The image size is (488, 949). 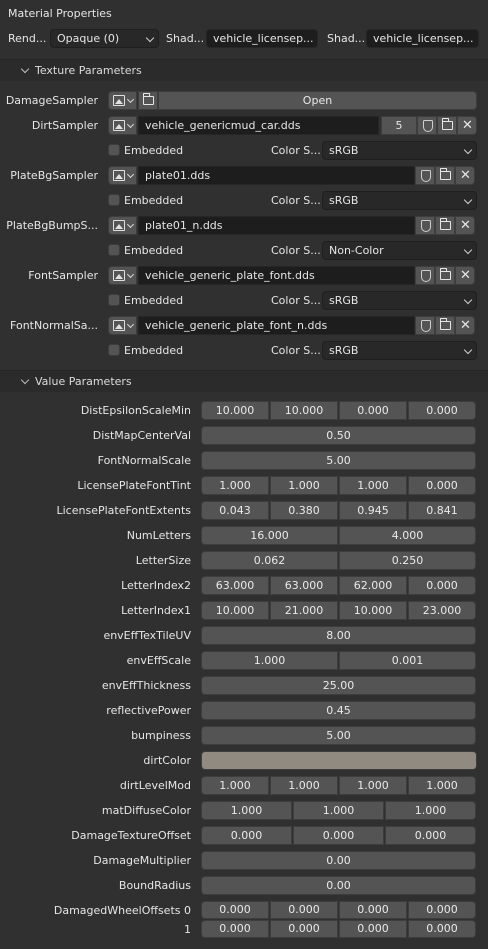 What do you see at coordinates (339, 760) in the screenshot?
I see `dirt-color-swatch` at bounding box center [339, 760].